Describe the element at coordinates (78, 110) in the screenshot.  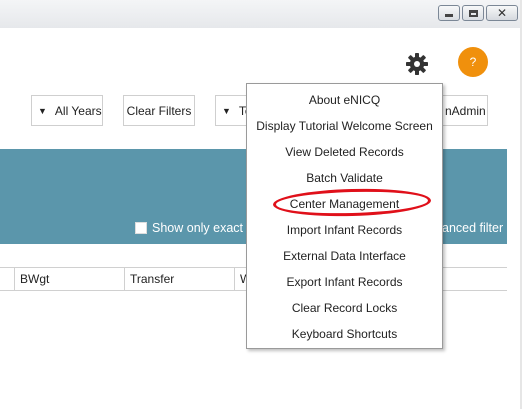
I see `years-dropdown-label: All Years` at that location.